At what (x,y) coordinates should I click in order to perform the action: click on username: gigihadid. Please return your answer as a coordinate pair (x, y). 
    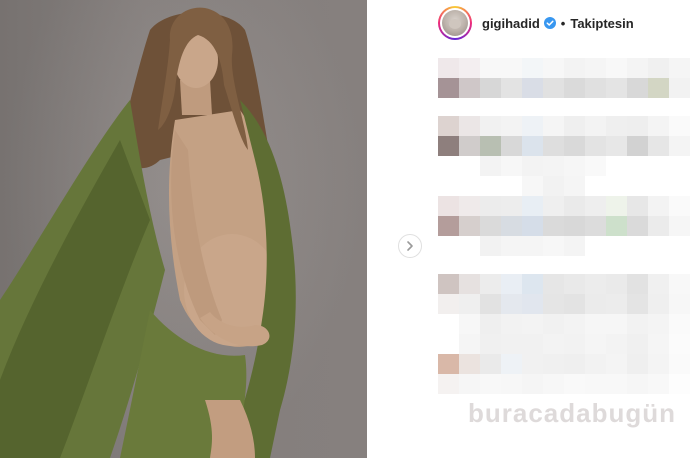
    Looking at the image, I should click on (511, 23).